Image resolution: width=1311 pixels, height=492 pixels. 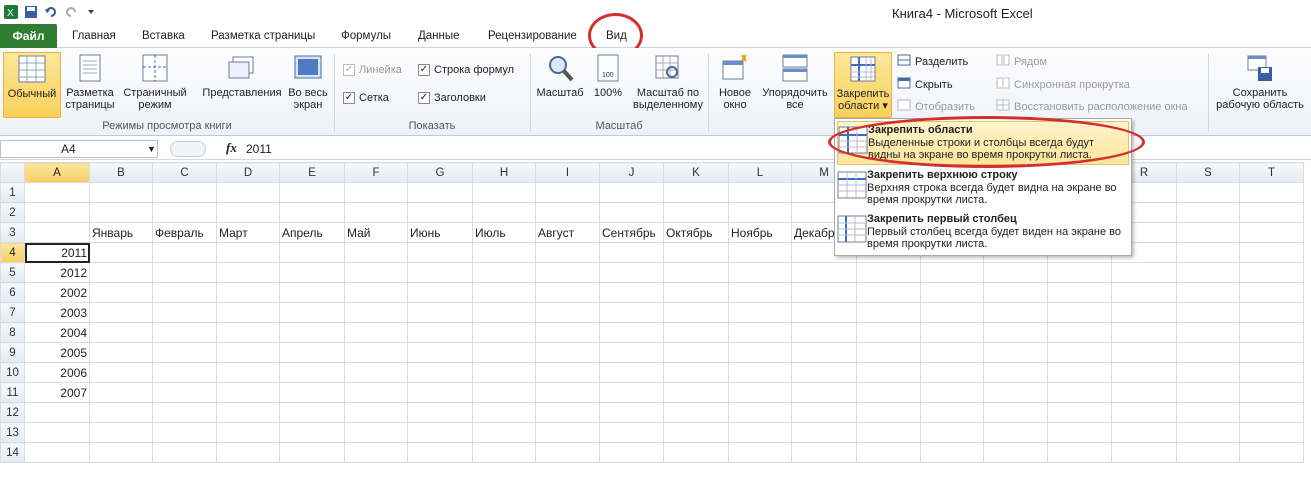 What do you see at coordinates (308, 85) in the screenshot?
I see `fullscreen-button: Во весь экран` at bounding box center [308, 85].